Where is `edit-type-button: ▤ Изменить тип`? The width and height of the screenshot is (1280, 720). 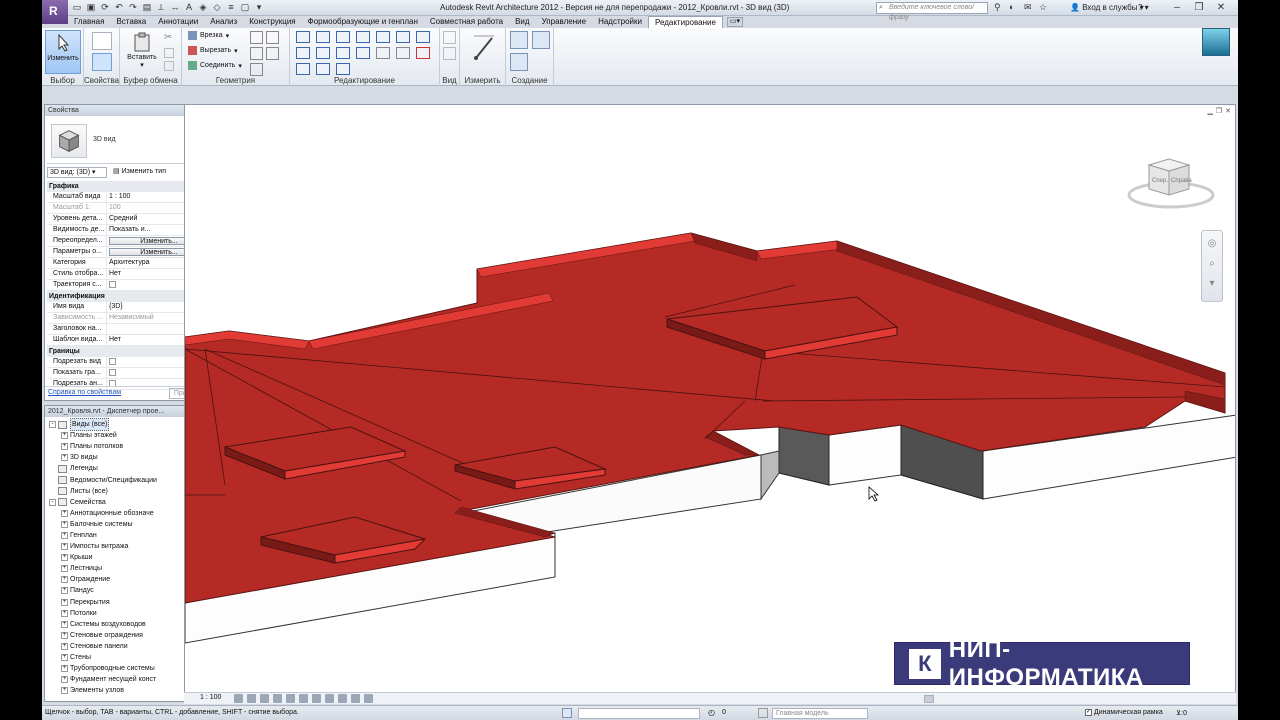
edit-type-button: ▤ Изменить тип is located at coordinates (139, 172).